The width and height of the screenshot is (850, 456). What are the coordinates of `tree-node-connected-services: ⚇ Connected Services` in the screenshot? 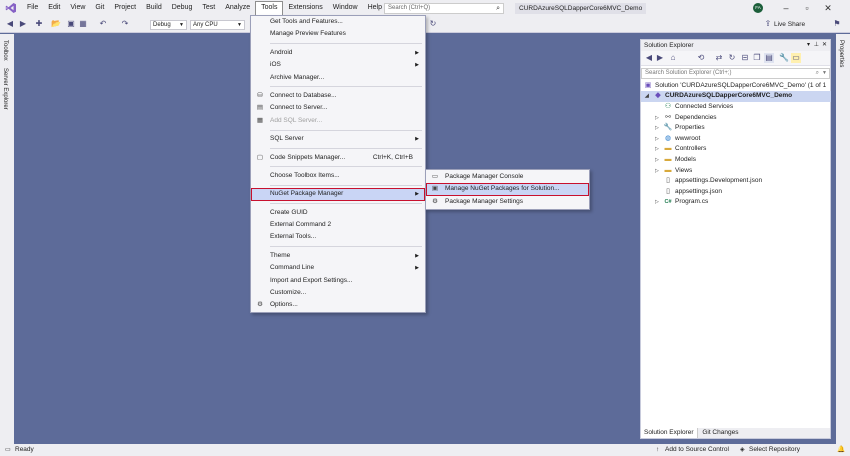 It's located at (694, 107).